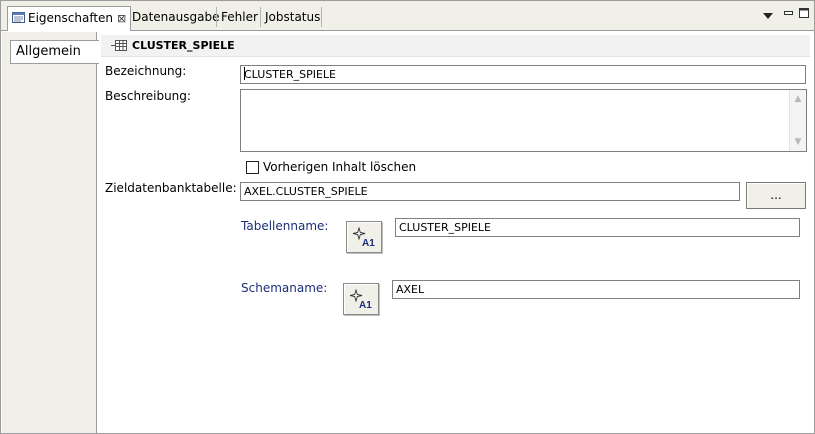 This screenshot has width=815, height=434. I want to click on section-tab-allgemein: Allgemein, so click(54, 52).